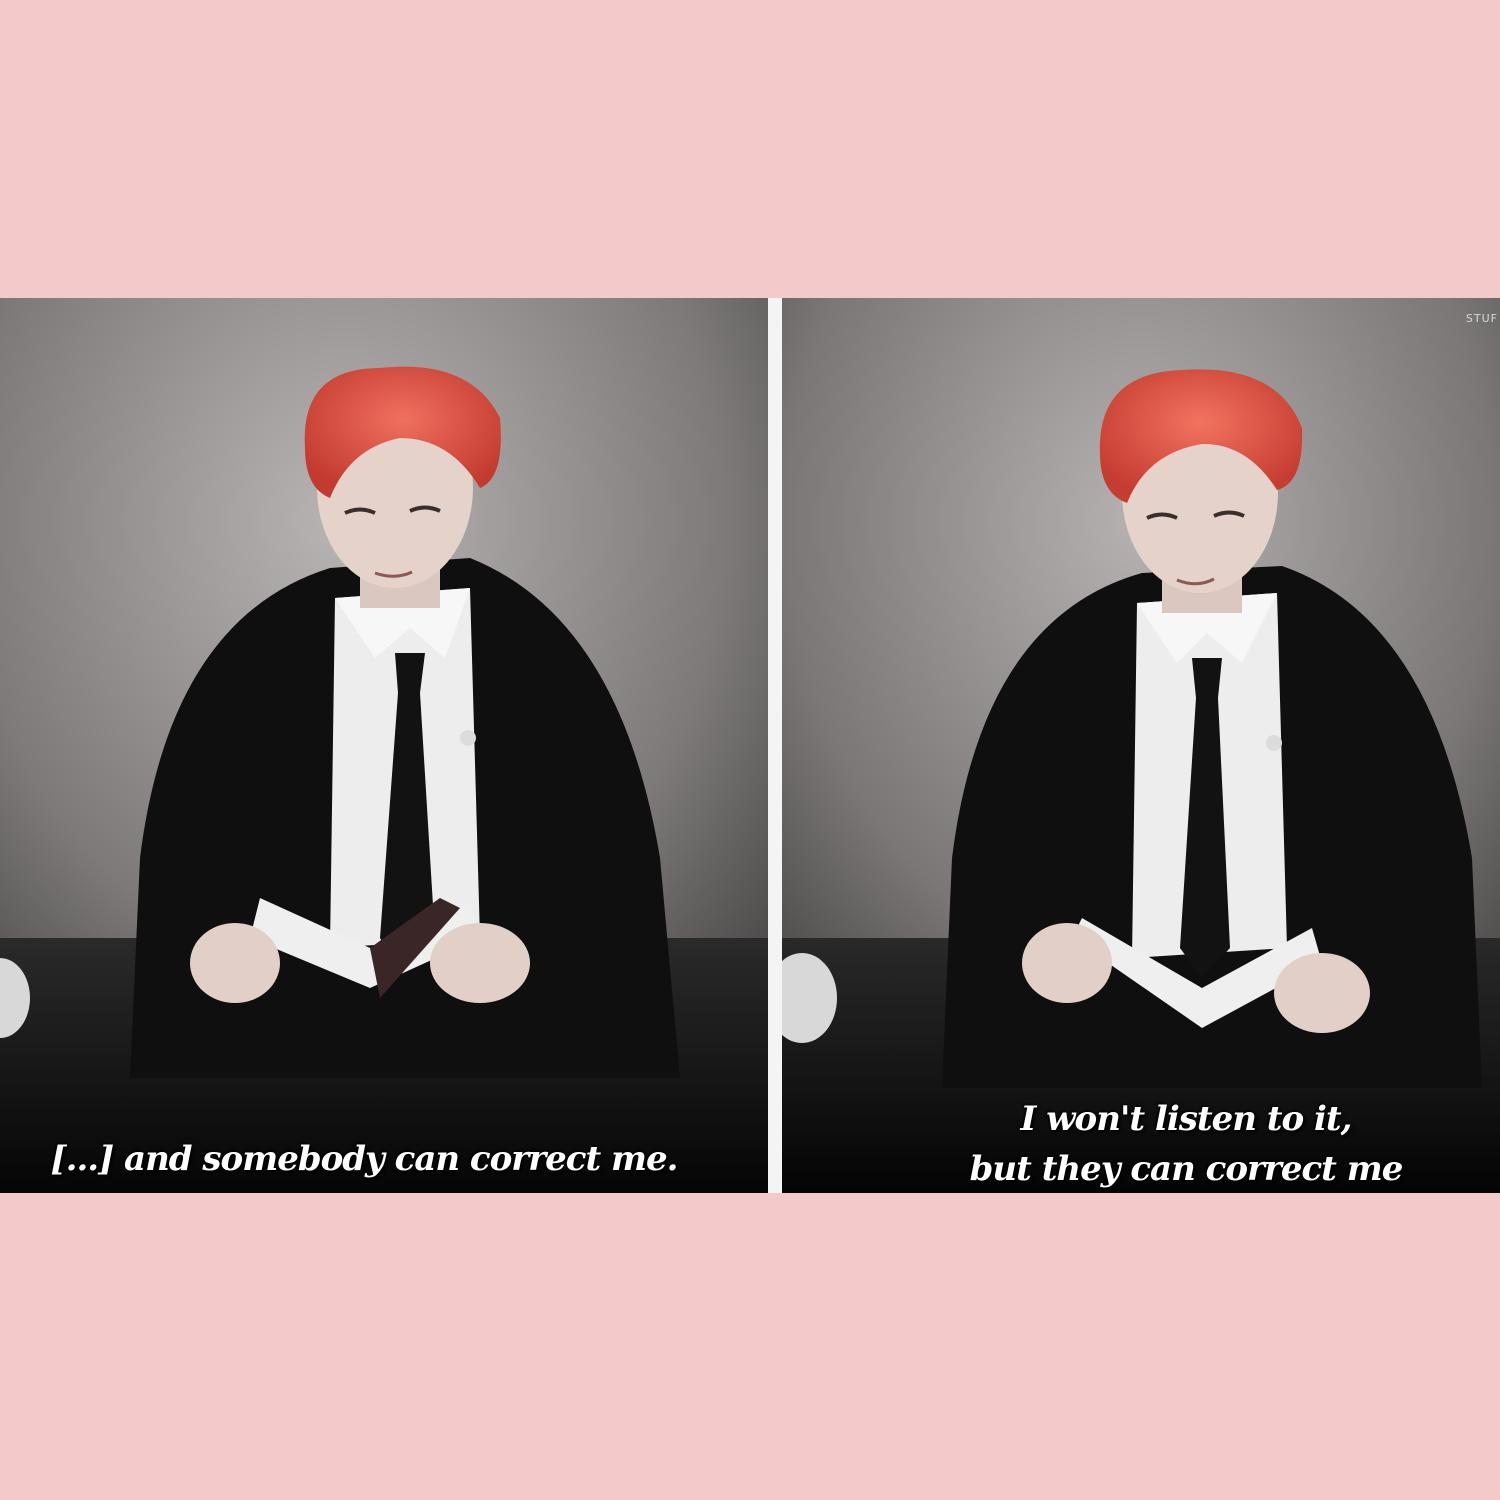 The image size is (1500, 1500). I want to click on caption-left: [...] and somebody can correct me., so click(364, 1159).